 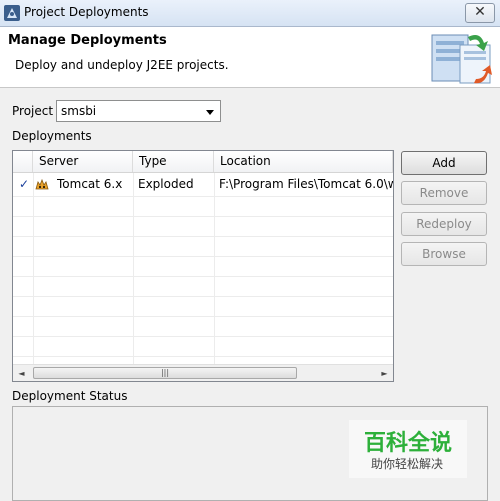 I want to click on column-header-check, so click(x=23, y=161).